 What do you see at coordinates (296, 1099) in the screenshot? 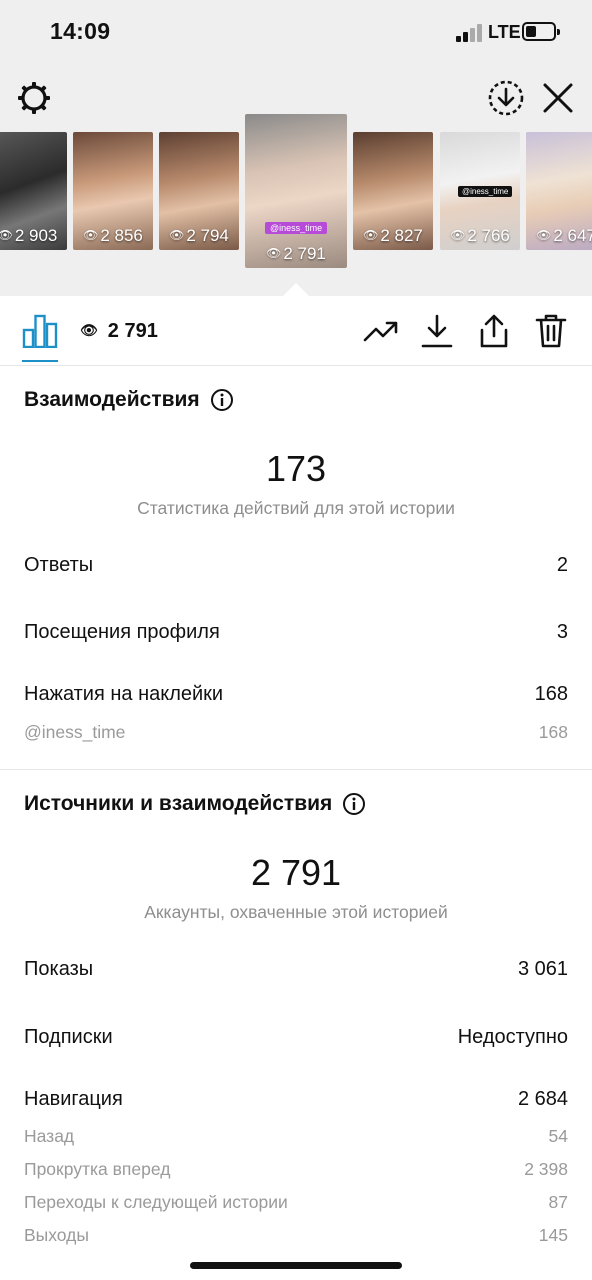
I see `stat-row-navigation: Навигация 2 684` at bounding box center [296, 1099].